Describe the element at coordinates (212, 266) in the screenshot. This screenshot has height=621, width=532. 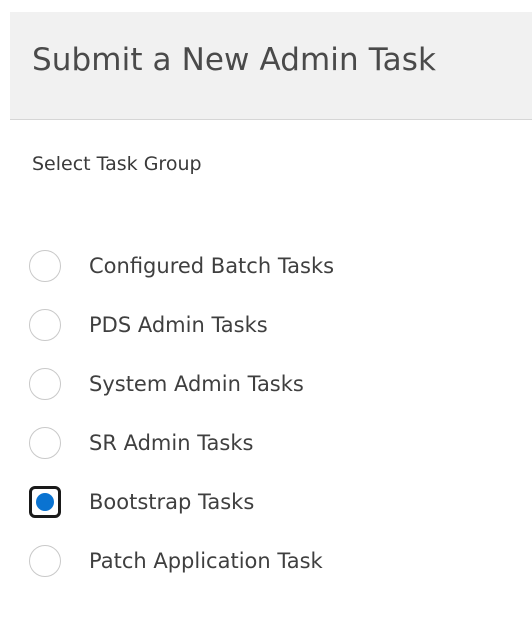
I see `radio-option-label: Configured Batch Tasks` at that location.